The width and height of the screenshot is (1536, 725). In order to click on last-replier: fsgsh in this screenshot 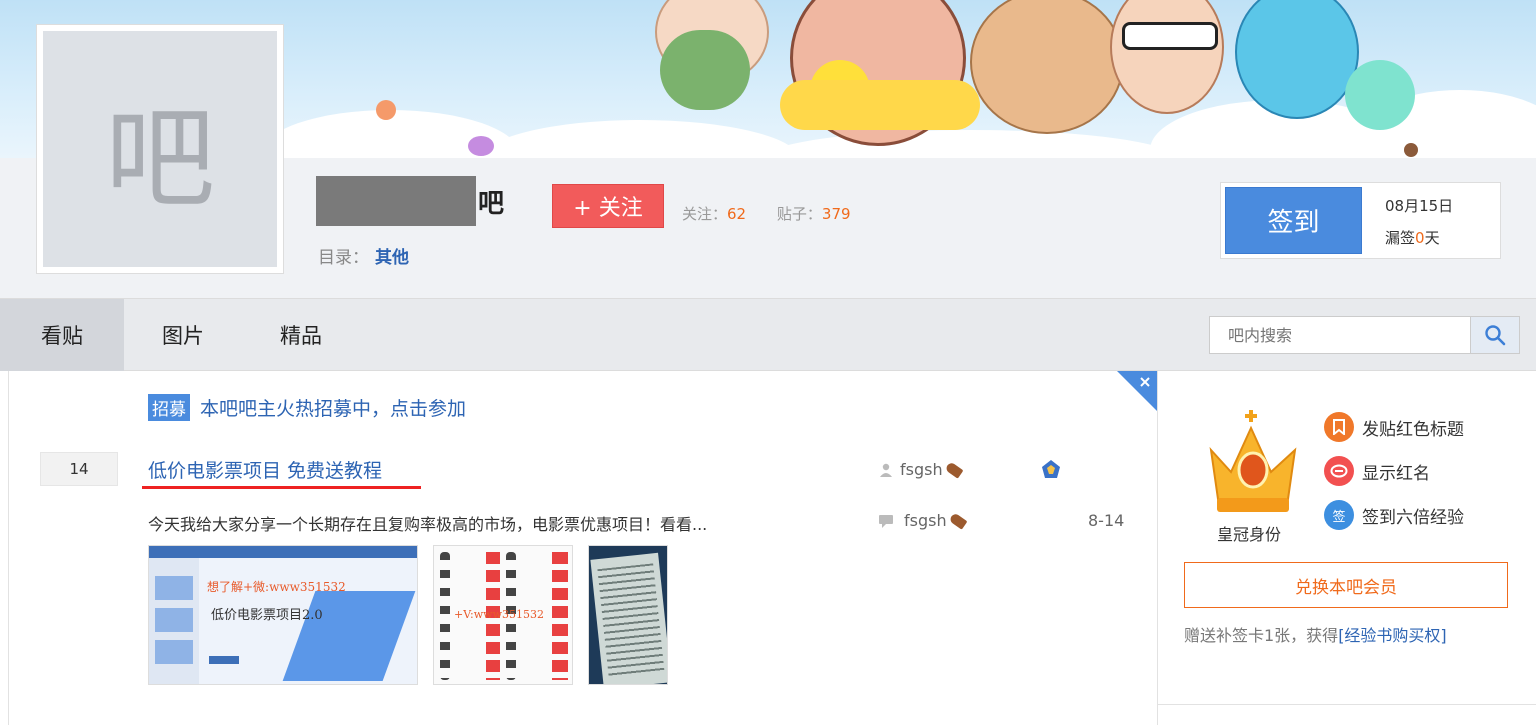, I will do `click(923, 520)`.